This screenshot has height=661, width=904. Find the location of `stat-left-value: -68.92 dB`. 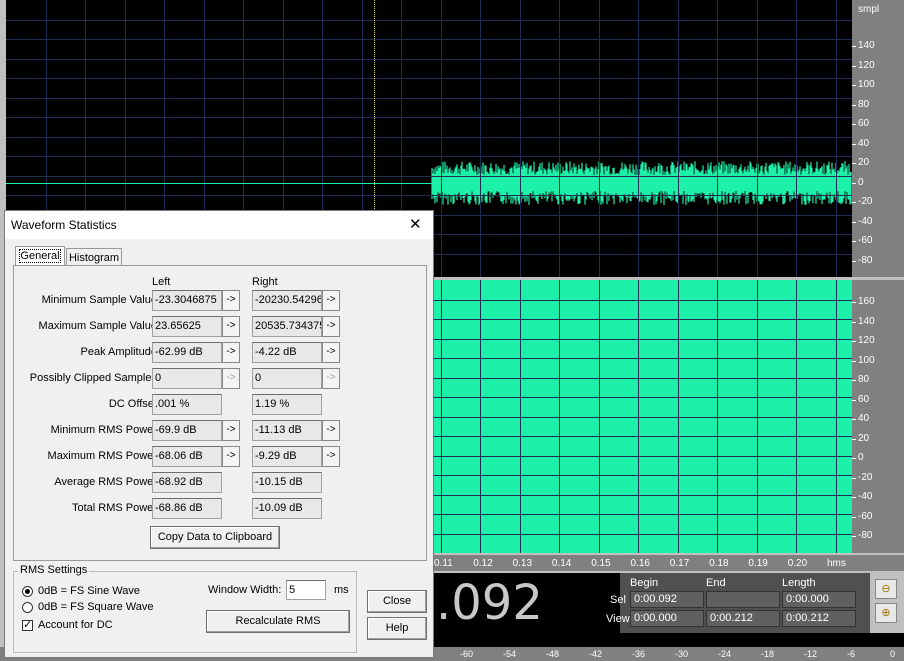

stat-left-value: -68.92 dB is located at coordinates (187, 482).